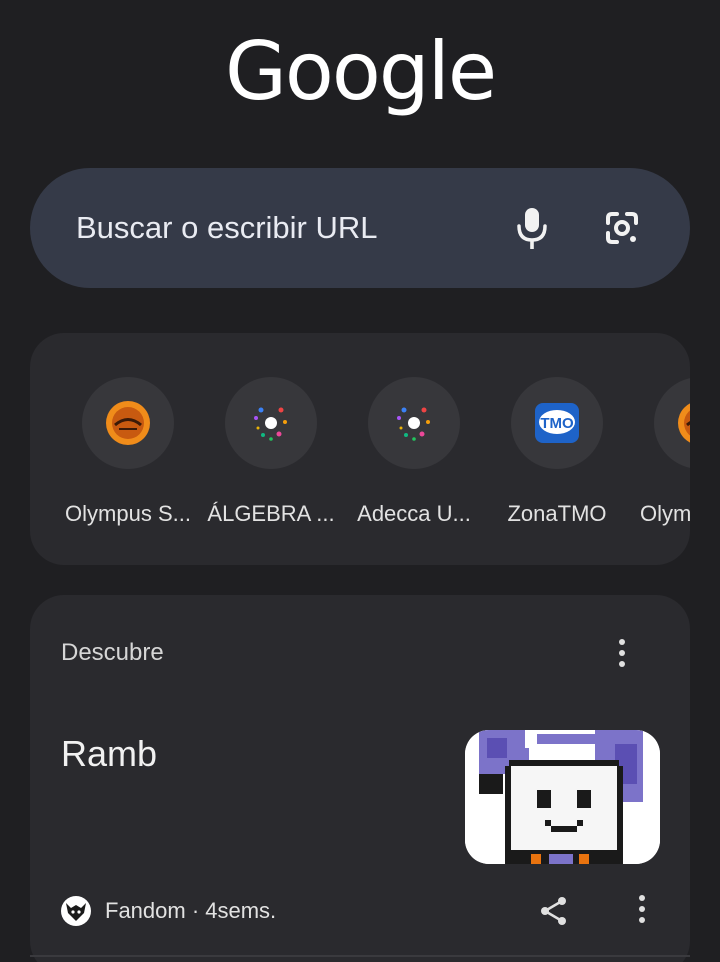  I want to click on shortcut-zonatmo: TMO ZonaTMO, so click(557, 452).